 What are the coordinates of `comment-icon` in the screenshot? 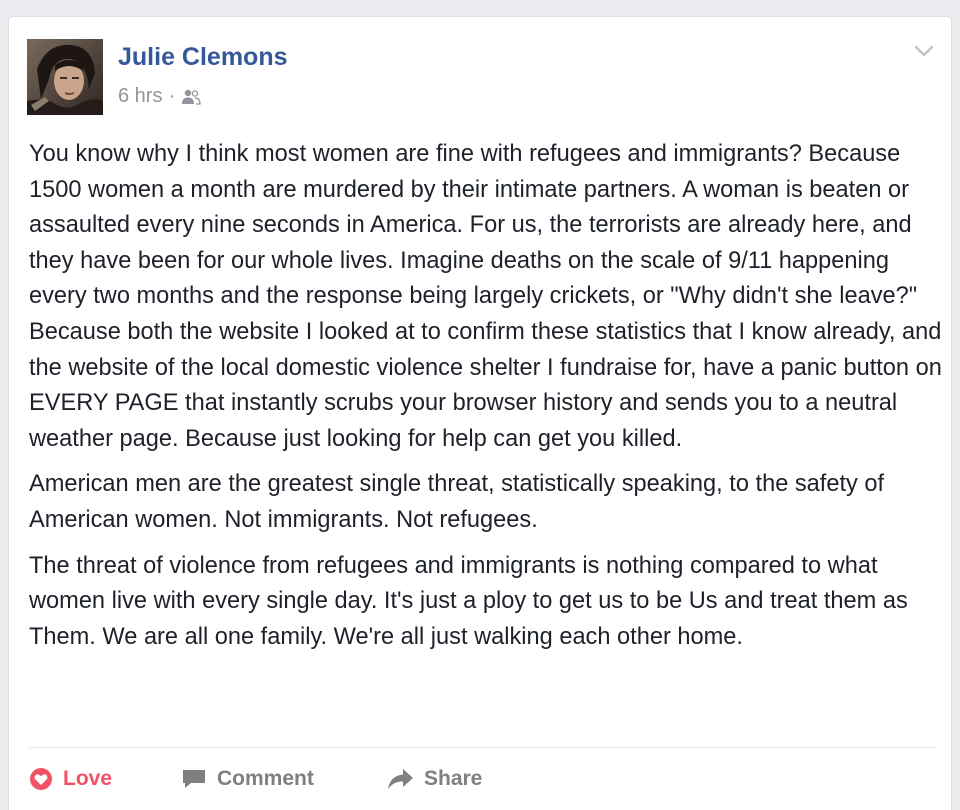 It's located at (194, 779).